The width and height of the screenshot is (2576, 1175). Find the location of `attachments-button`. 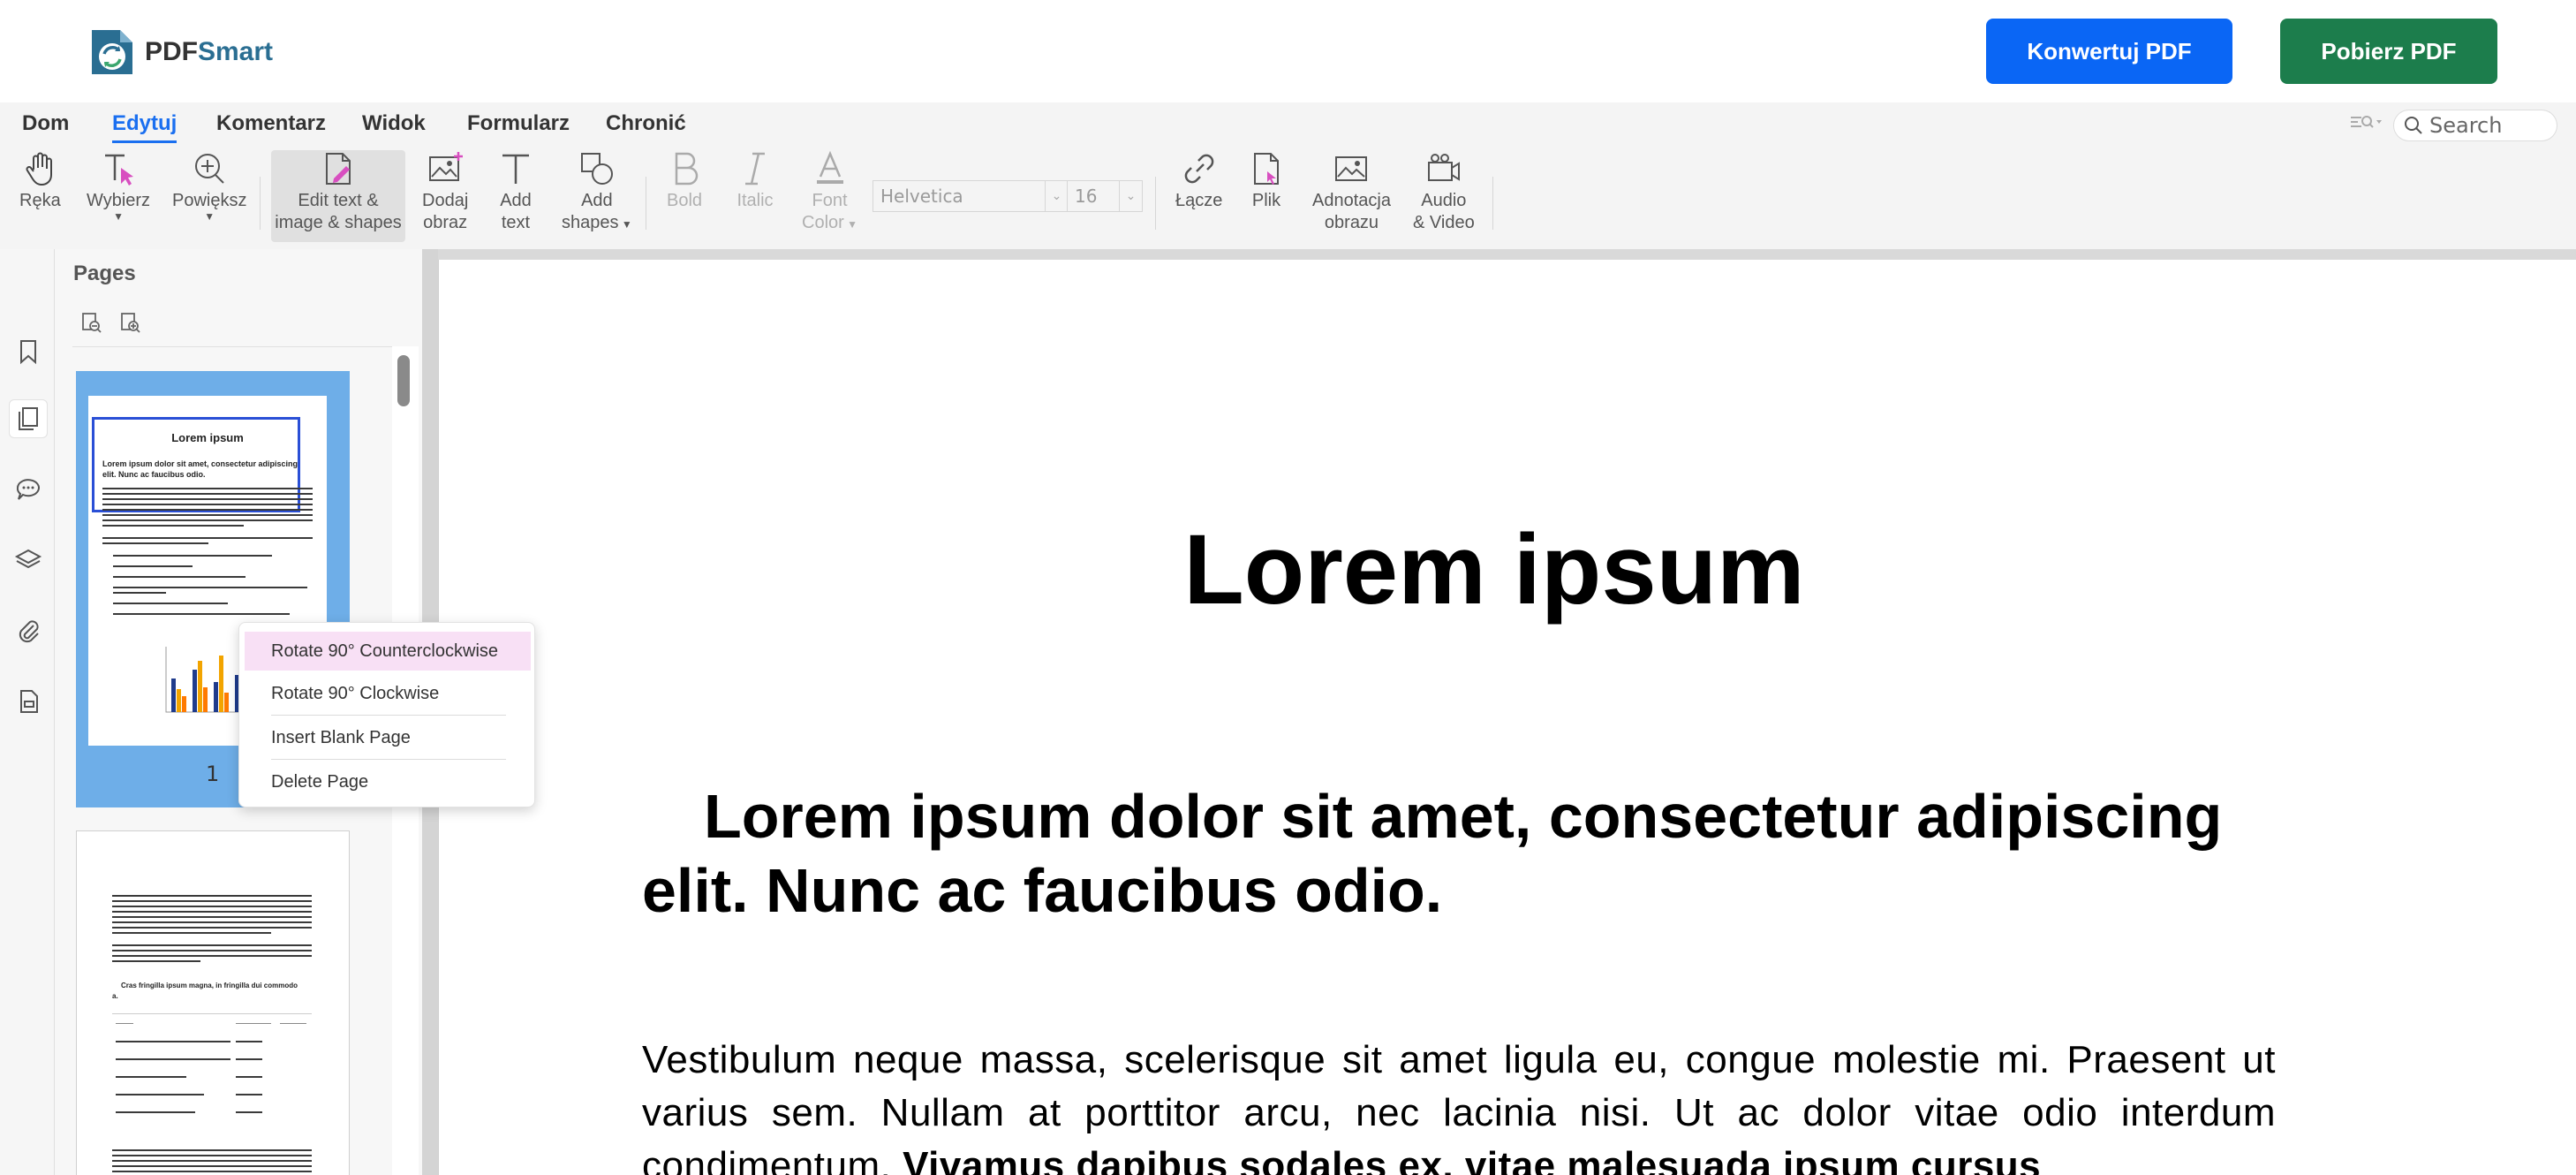

attachments-button is located at coordinates (28, 631).